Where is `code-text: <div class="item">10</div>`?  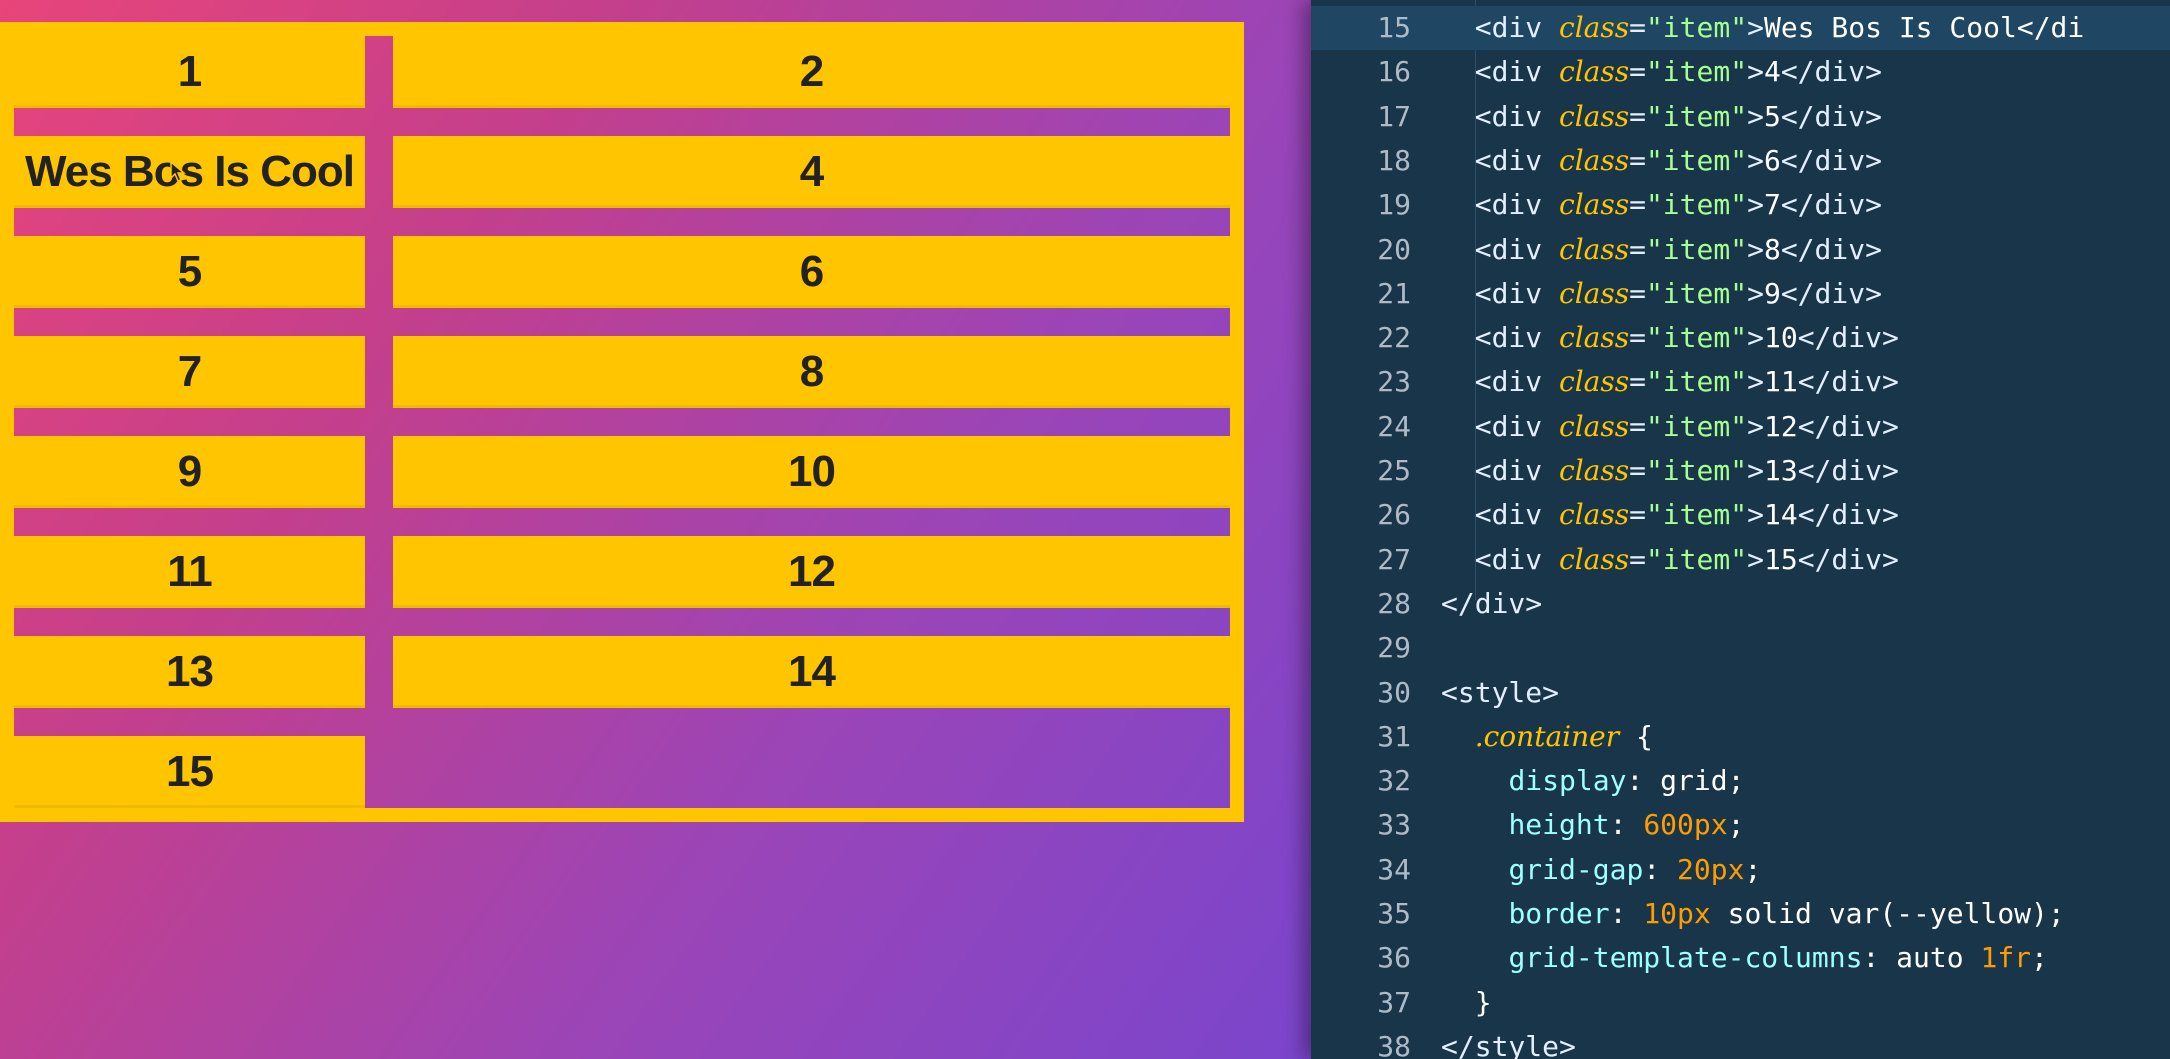 code-text: <div class="item">10</div> is located at coordinates (1670, 338).